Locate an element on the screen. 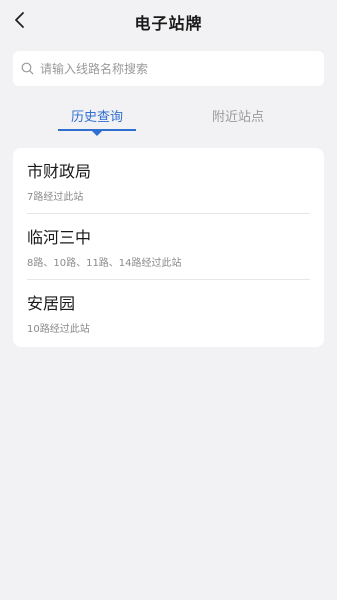 This screenshot has width=337, height=600. station-name: 市财政局 is located at coordinates (59, 171).